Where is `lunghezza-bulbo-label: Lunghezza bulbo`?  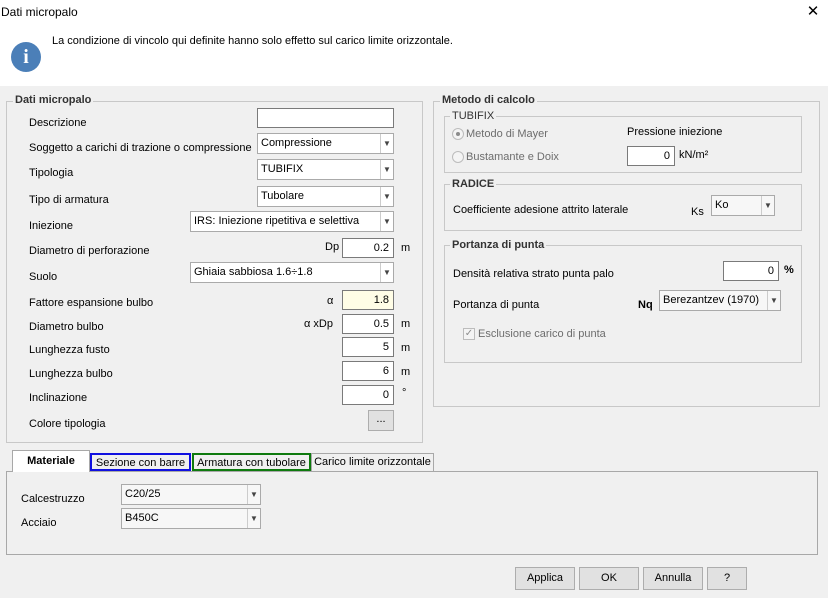 lunghezza-bulbo-label: Lunghezza bulbo is located at coordinates (71, 374).